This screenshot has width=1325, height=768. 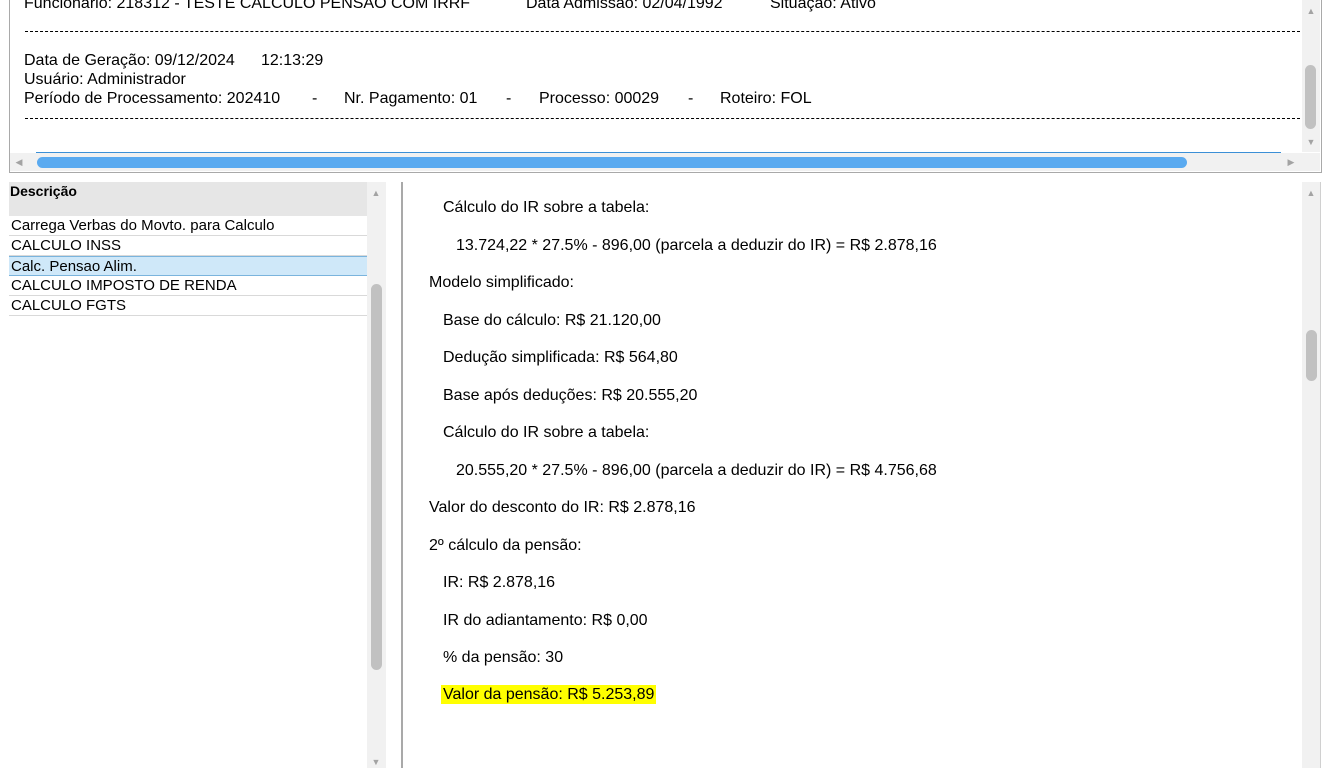 I want to click on scroll-thumb, so click(x=1310, y=97).